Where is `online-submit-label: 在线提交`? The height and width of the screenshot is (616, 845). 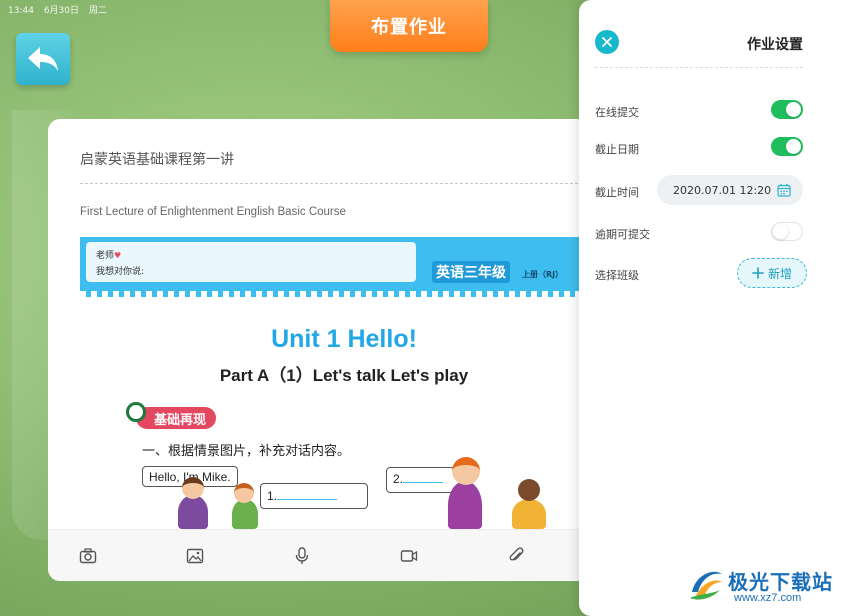
online-submit-label: 在线提交 is located at coordinates (617, 112).